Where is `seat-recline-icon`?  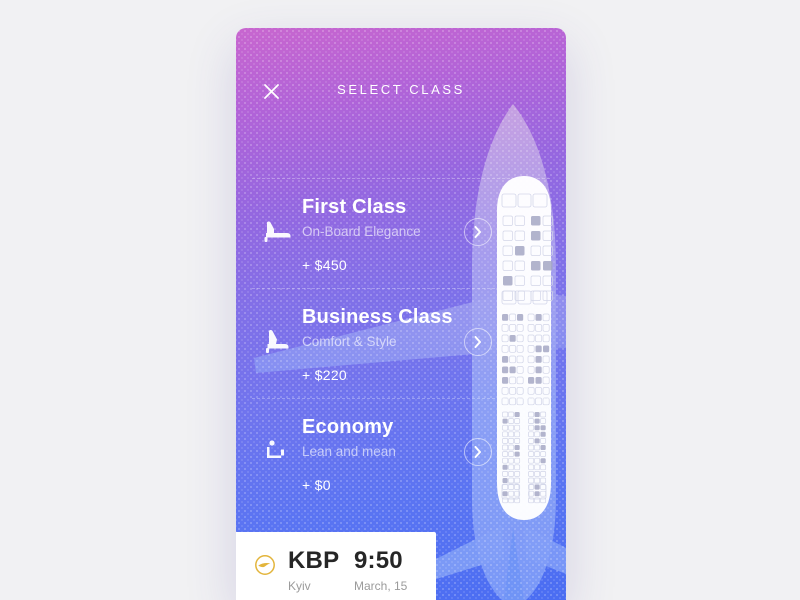
seat-recline-icon is located at coordinates (278, 342).